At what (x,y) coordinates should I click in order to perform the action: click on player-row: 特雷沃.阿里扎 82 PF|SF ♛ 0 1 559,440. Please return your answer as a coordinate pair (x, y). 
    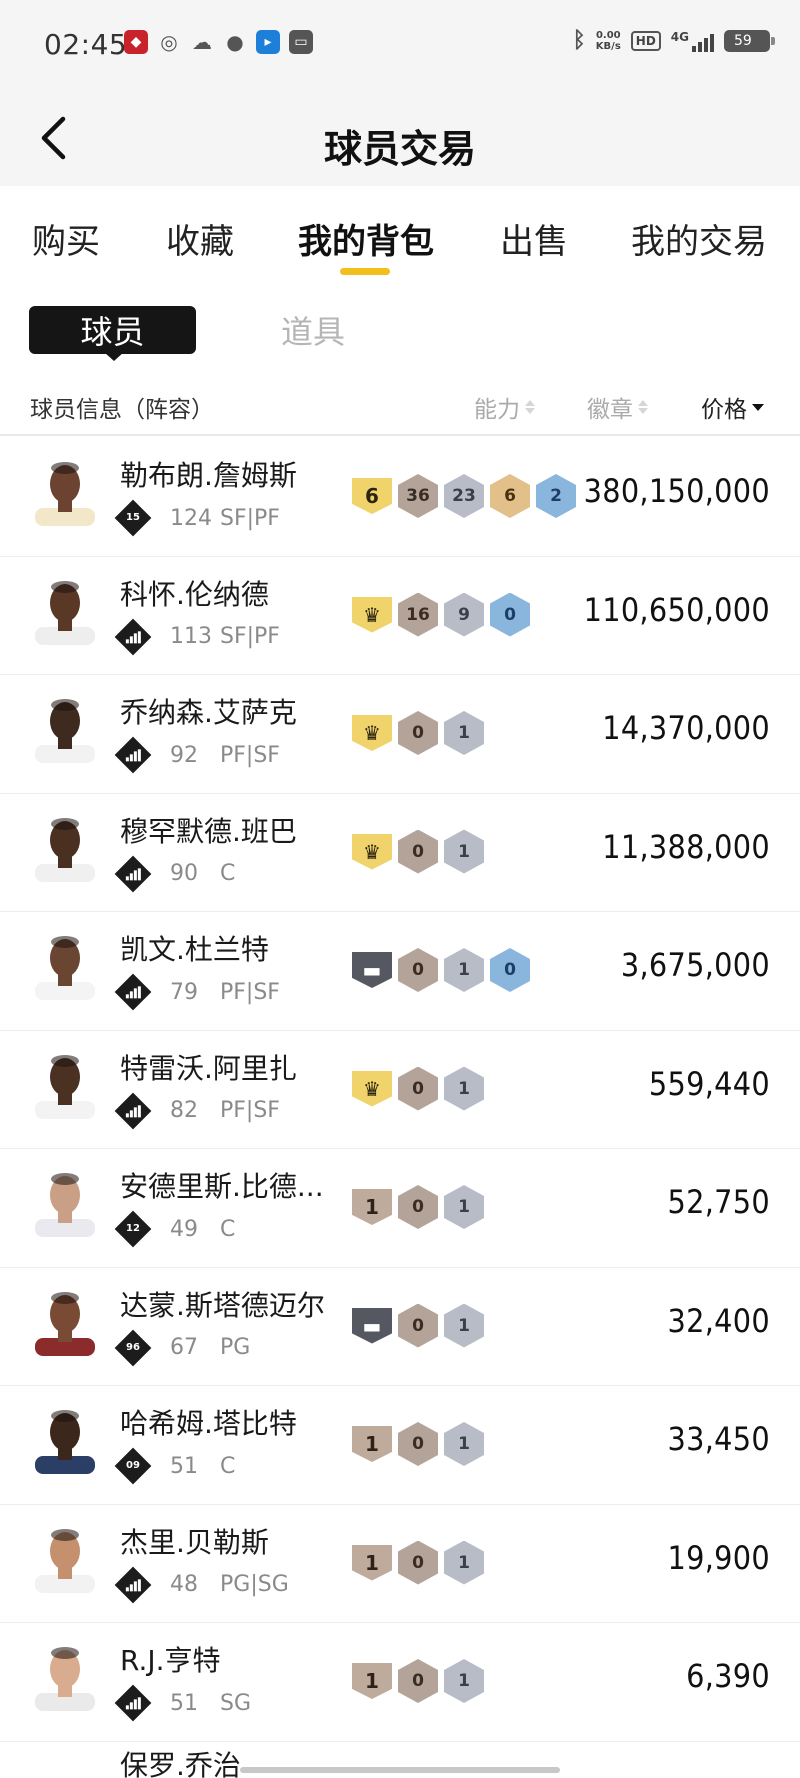
    Looking at the image, I should click on (400, 1090).